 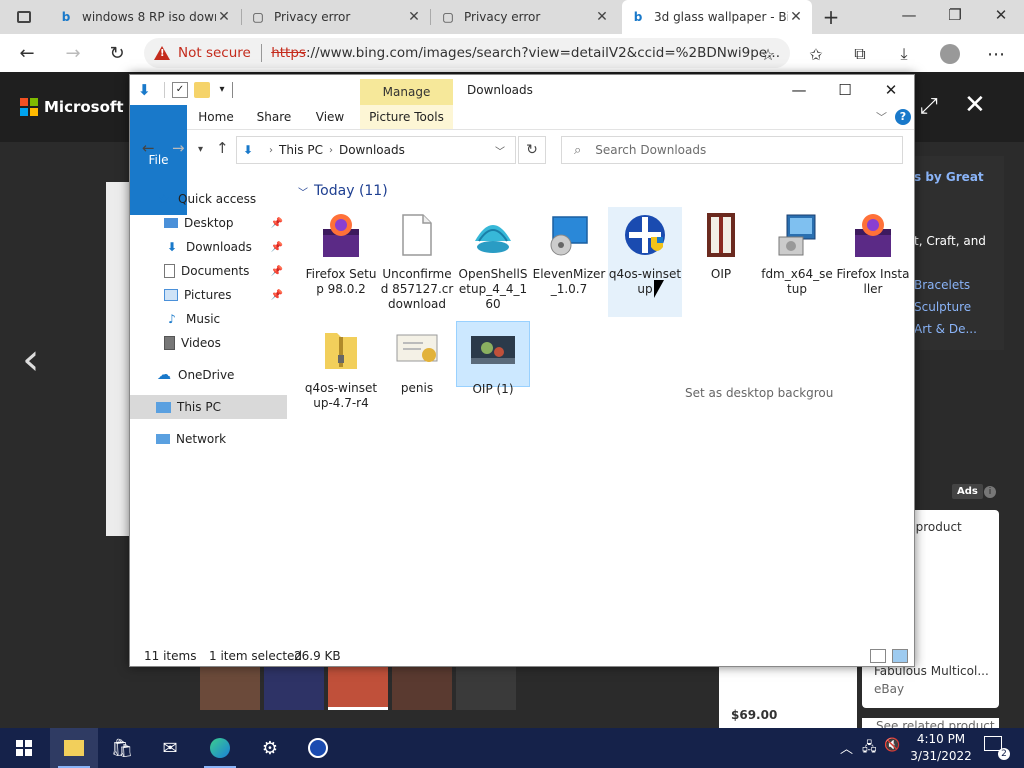 I want to click on sidebar-item-quick-access: ★ Quick access, so click(x=208, y=199).